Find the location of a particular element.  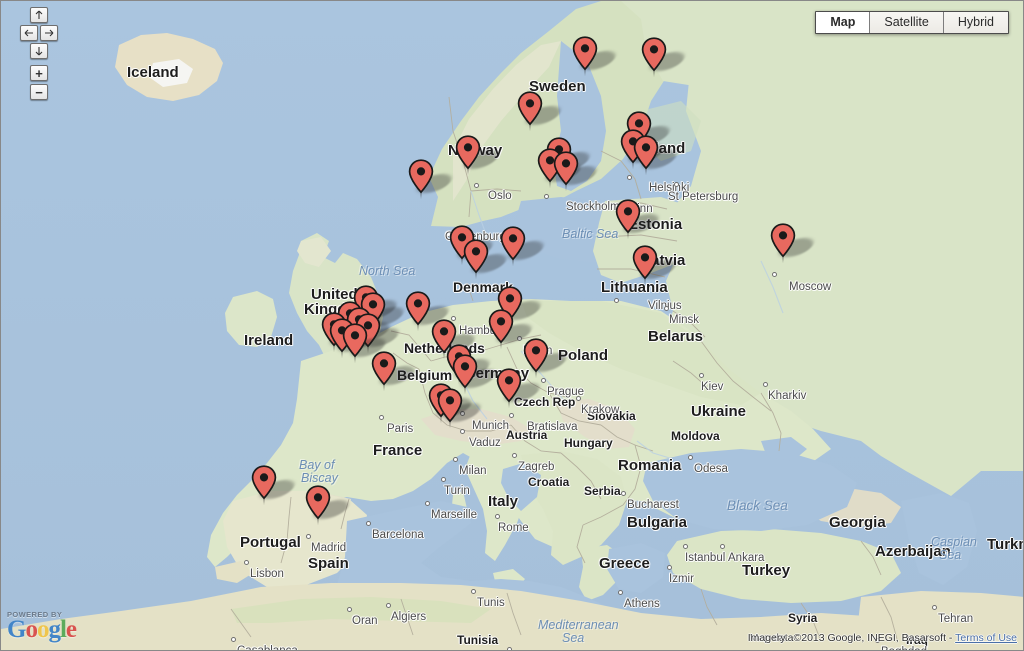

attribution-imagery: Imagery is located at coordinates (766, 638).